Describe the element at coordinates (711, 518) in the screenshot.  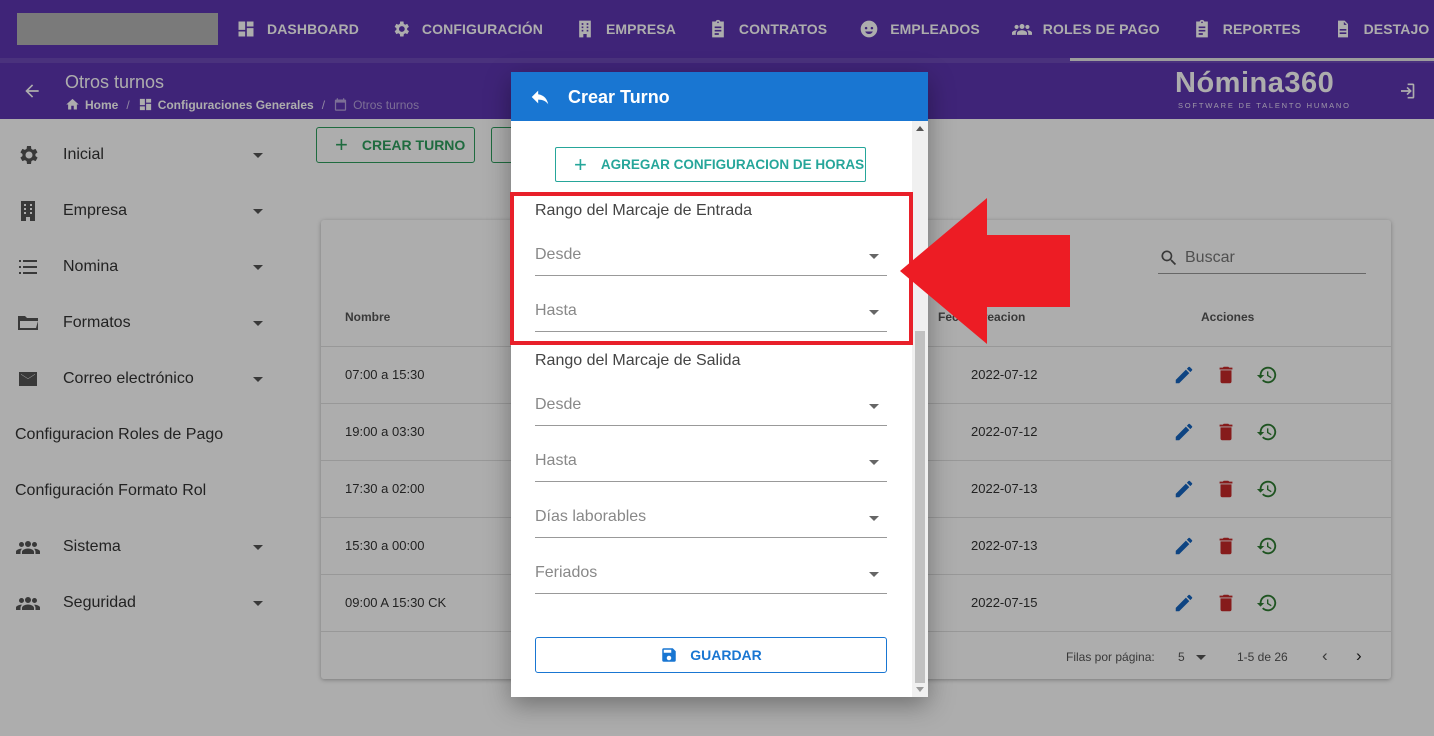
I see `dias-laborables-select: Días laborables` at that location.